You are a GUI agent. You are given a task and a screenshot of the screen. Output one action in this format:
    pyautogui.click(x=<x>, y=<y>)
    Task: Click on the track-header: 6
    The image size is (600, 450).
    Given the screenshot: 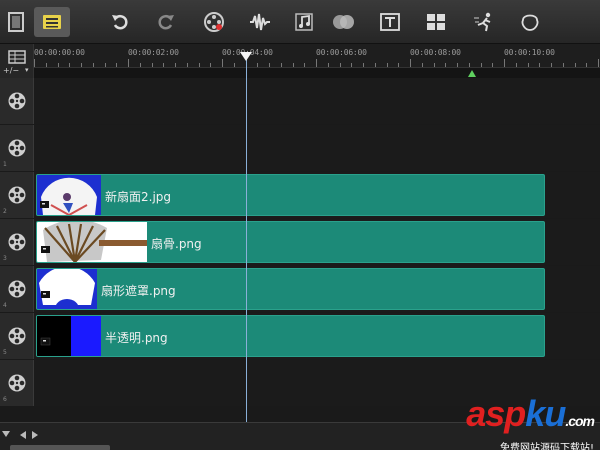 What is the action you would take?
    pyautogui.click(x=17, y=383)
    